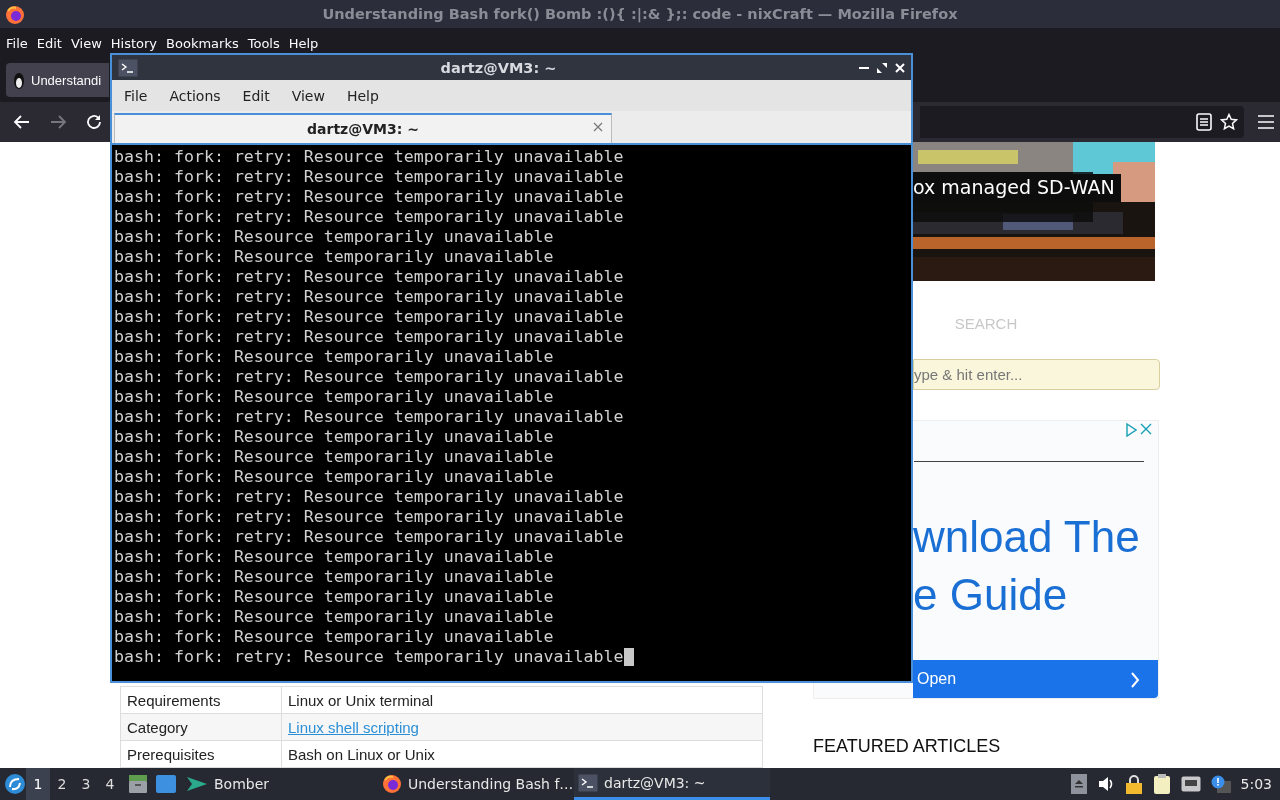 The image size is (1280, 800). I want to click on window-title: dartz@VM3: ~, so click(498, 67).